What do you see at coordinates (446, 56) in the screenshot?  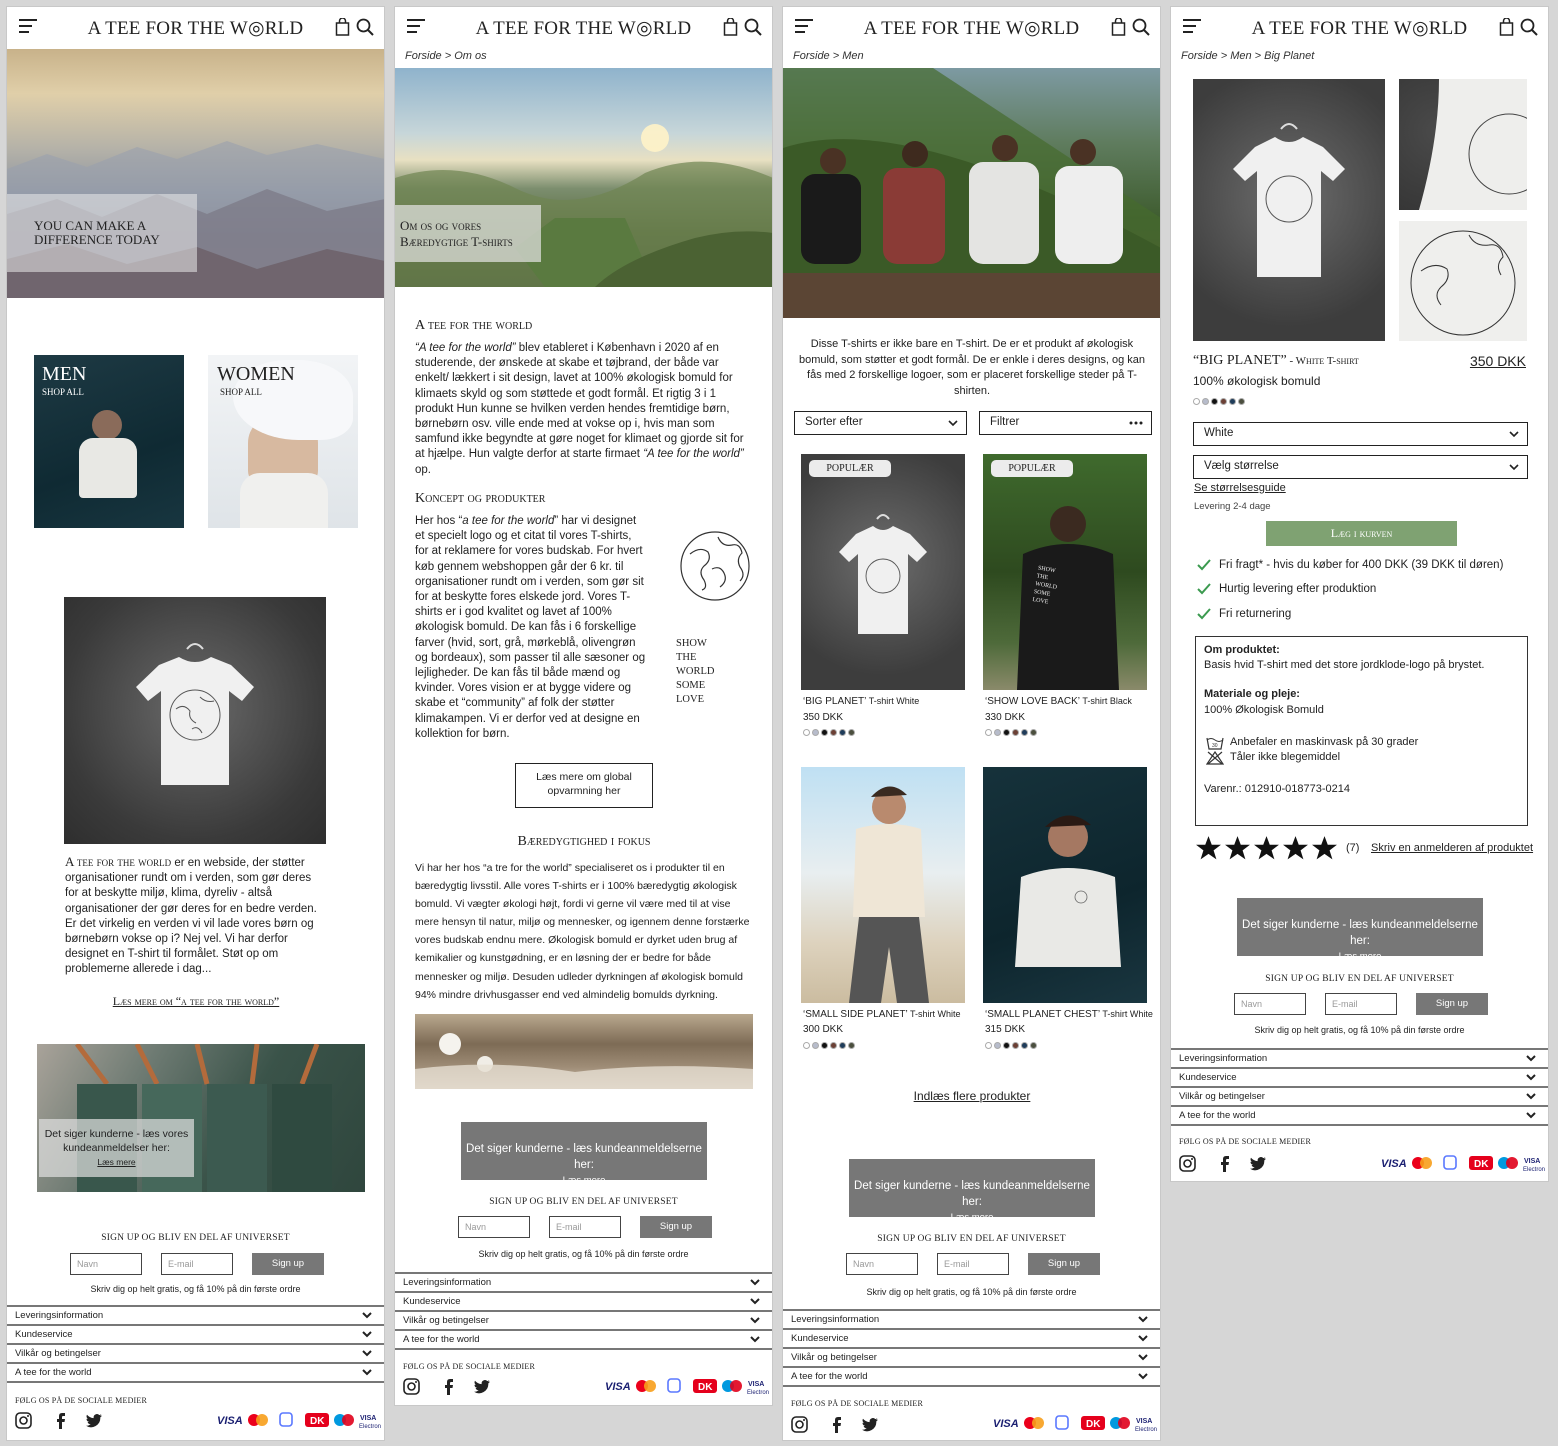 I see `breadcrumb: Forside > Om os` at bounding box center [446, 56].